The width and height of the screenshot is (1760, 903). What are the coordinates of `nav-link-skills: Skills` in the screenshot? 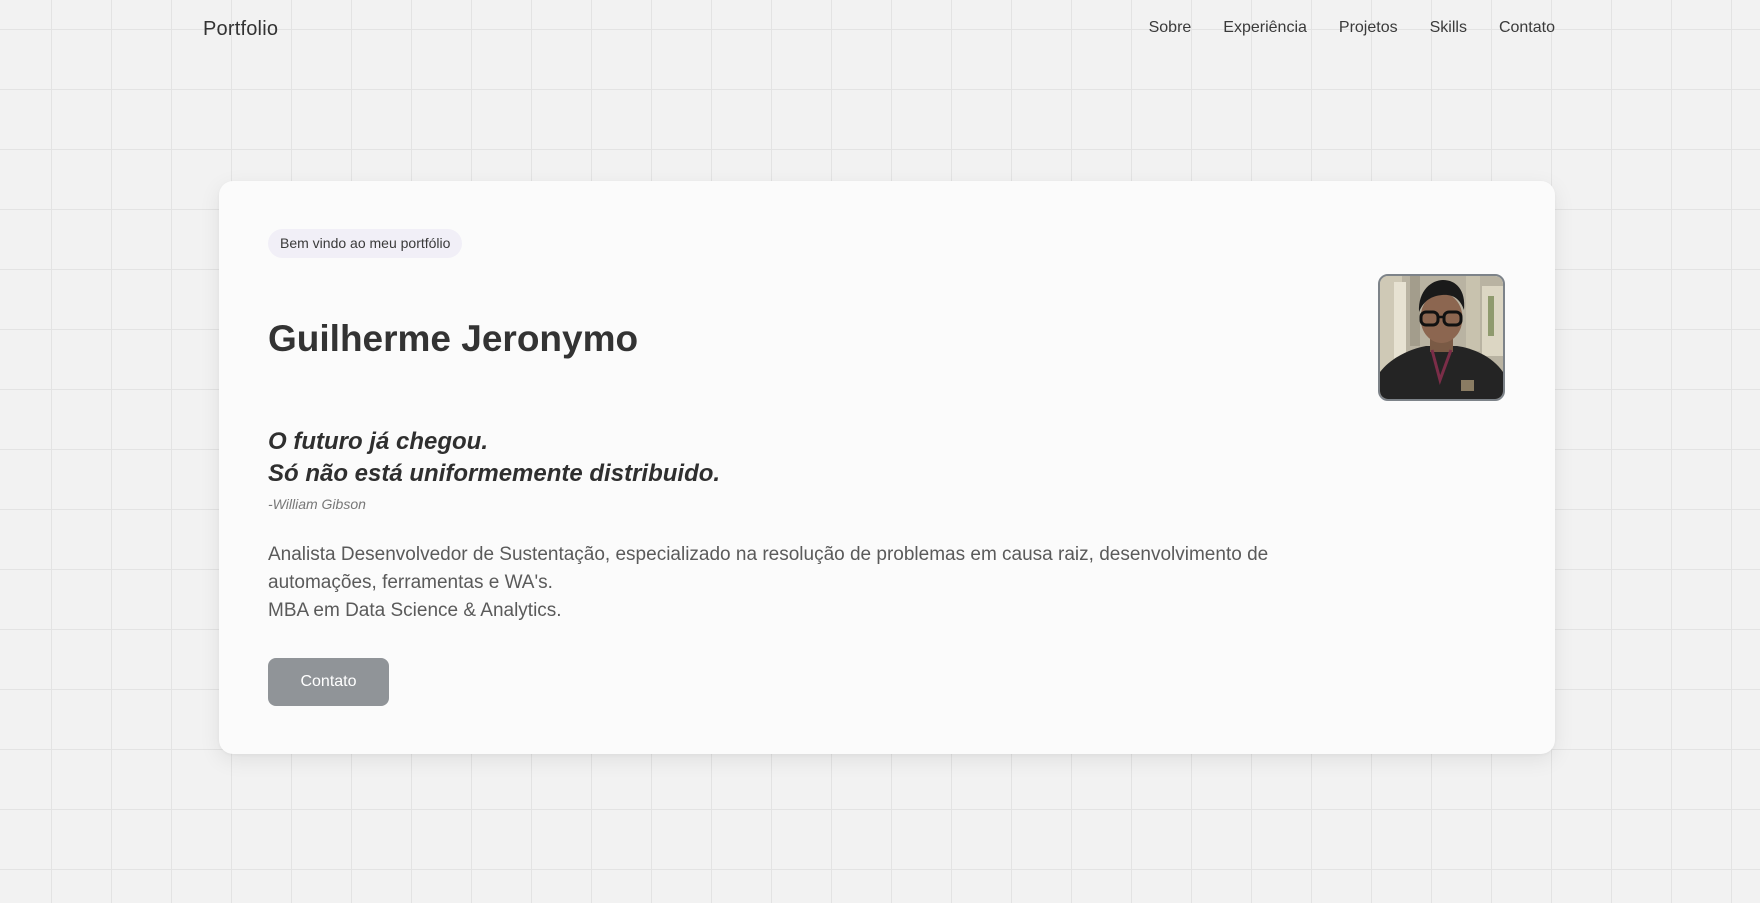 It's located at (1448, 28).